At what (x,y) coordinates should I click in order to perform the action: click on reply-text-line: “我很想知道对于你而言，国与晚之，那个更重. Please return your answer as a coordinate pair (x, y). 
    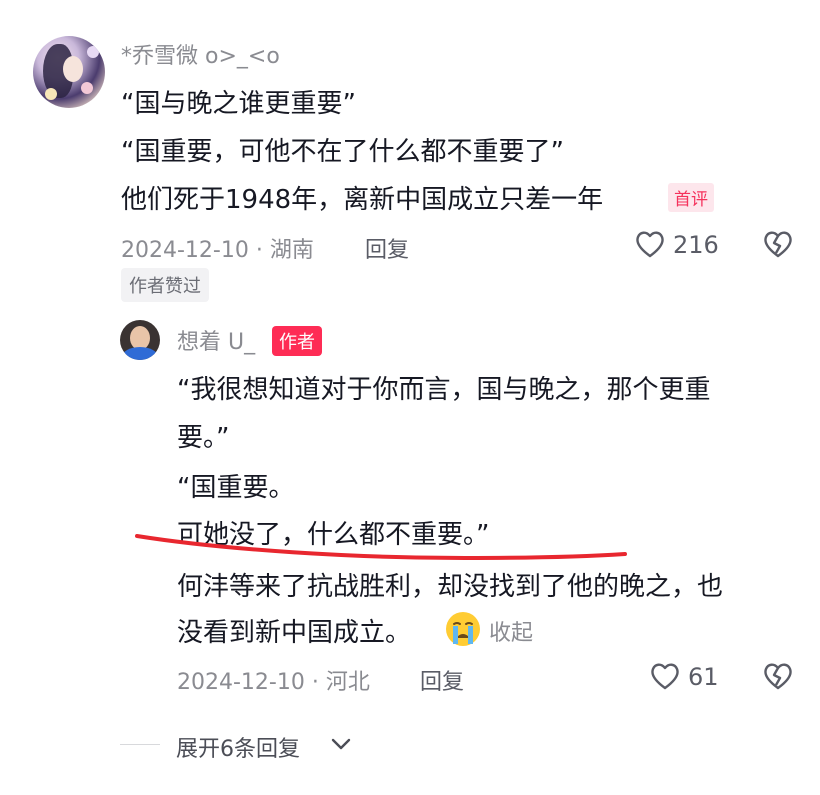
    Looking at the image, I should click on (444, 390).